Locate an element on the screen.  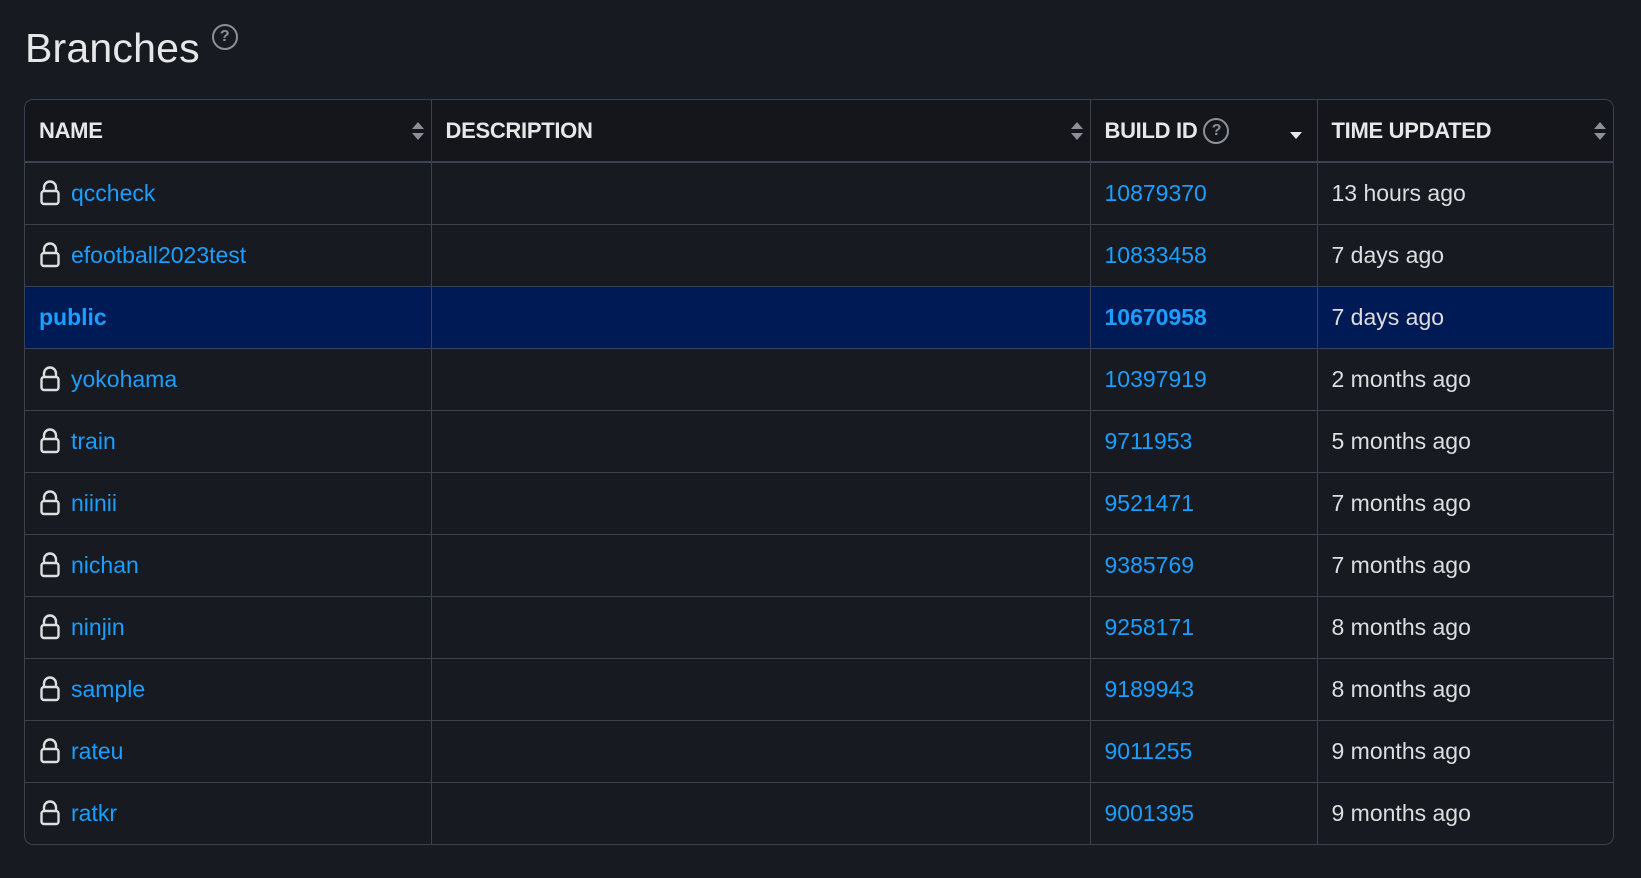
cell-name: niinii is located at coordinates (228, 503).